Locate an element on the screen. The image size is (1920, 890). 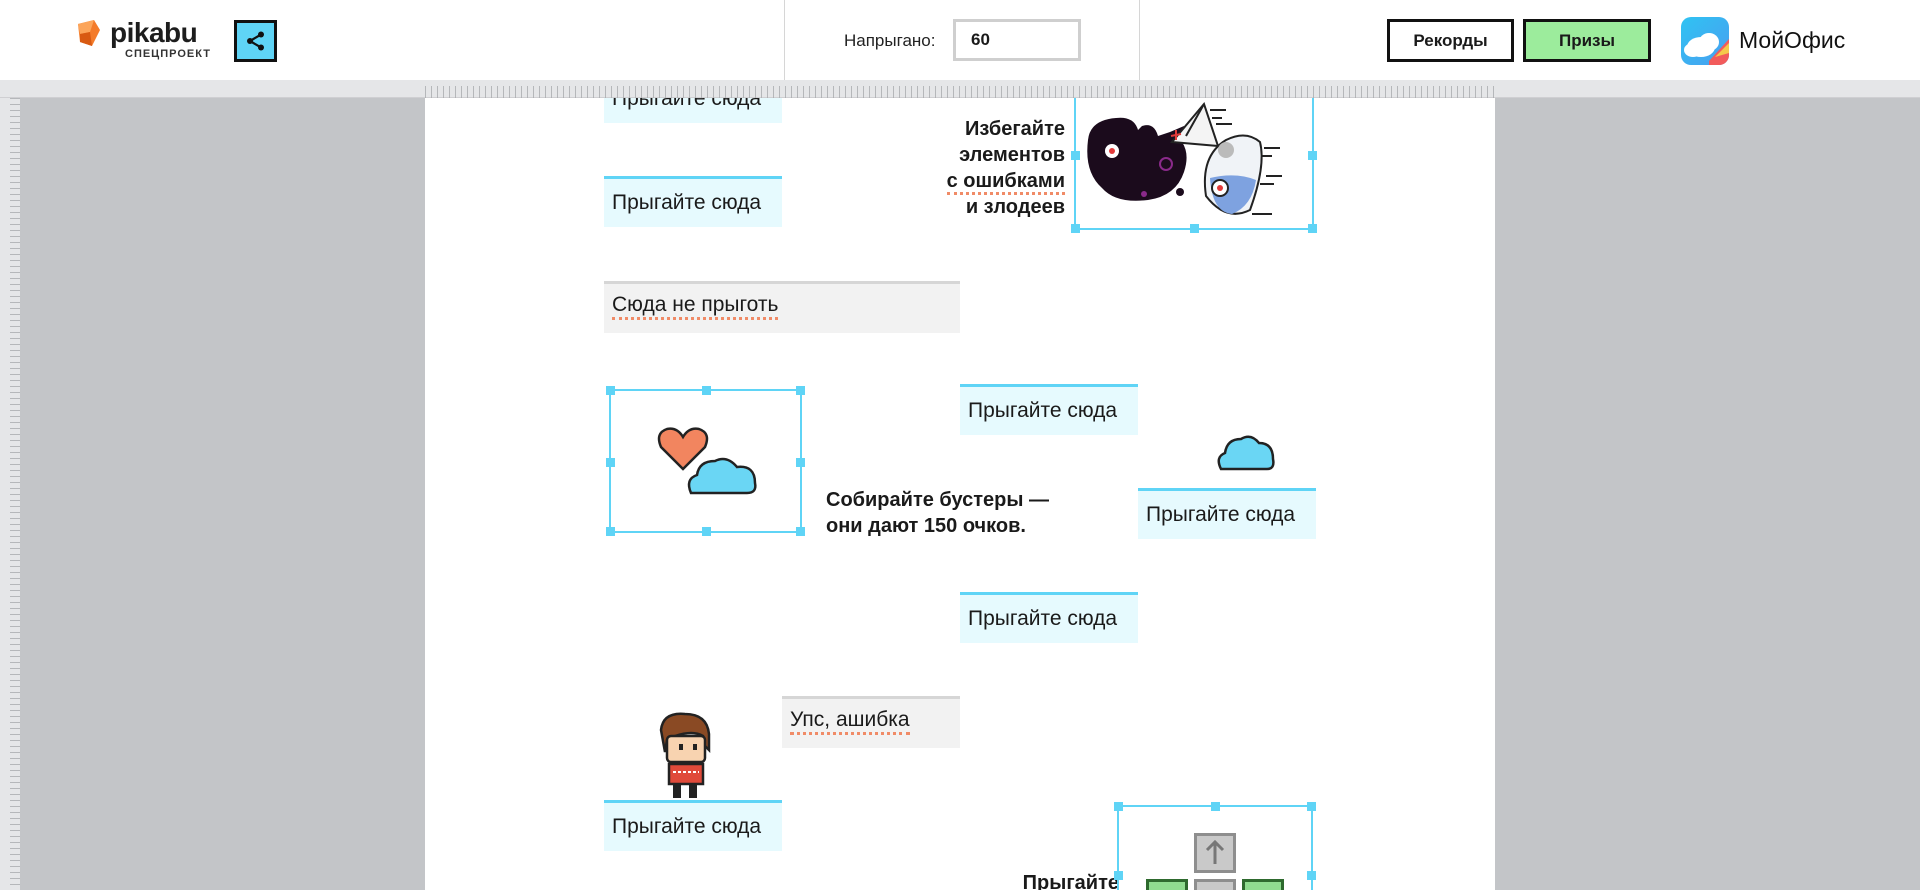
no-jump-platform: Сюда не прыготь is located at coordinates (782, 307).